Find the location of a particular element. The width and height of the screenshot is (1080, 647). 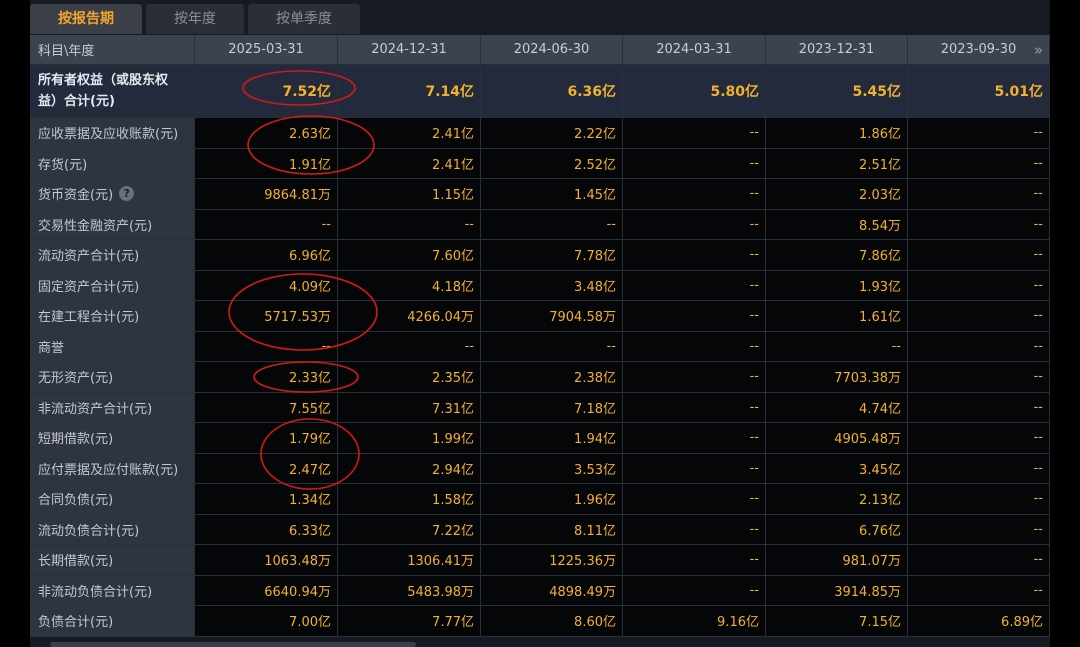

table-cell: 6640.94万 is located at coordinates (266, 590).